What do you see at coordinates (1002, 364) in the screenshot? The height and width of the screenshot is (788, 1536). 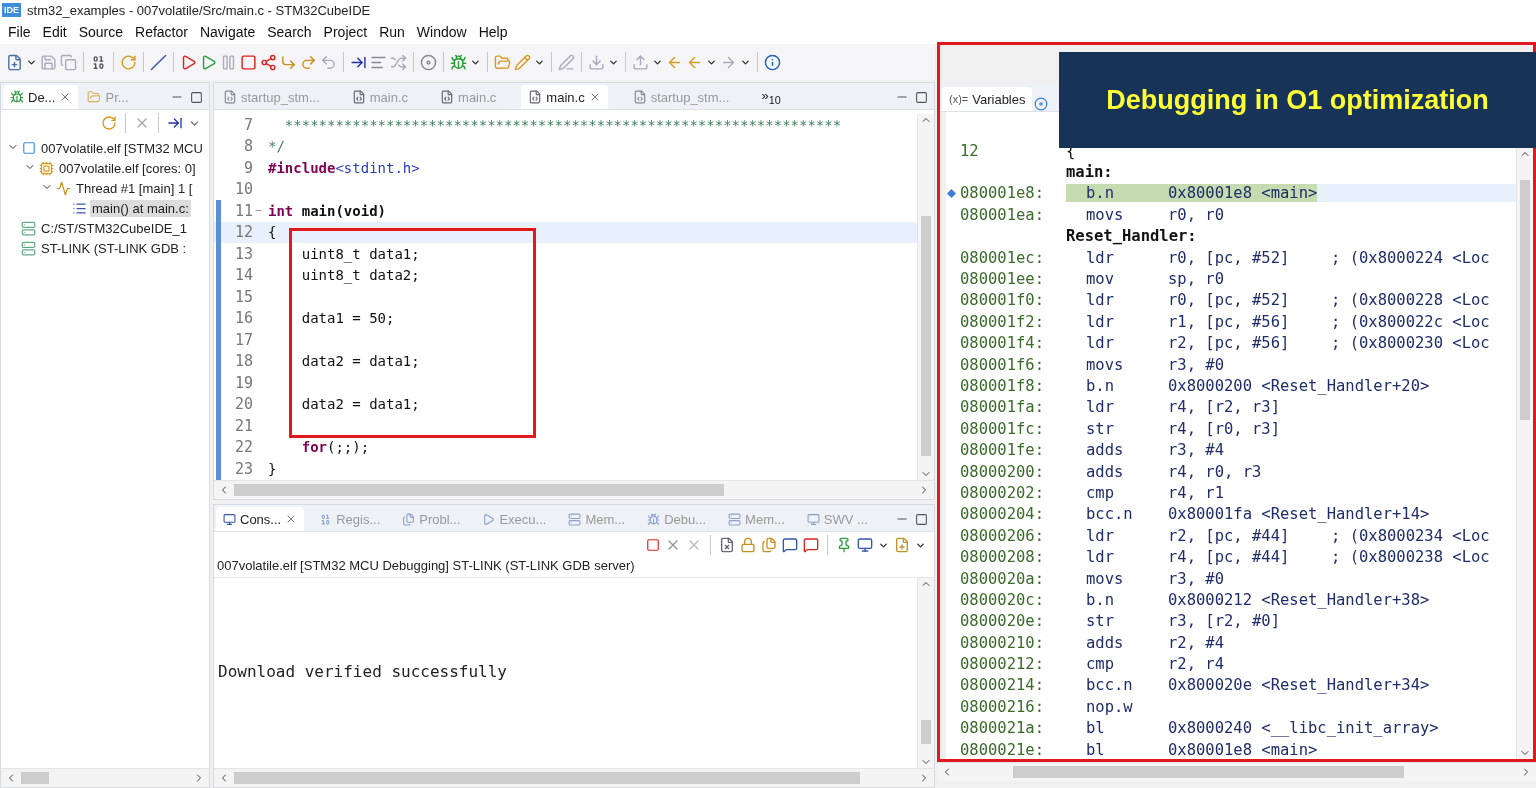 I see `instruction-address: 080001f6:` at bounding box center [1002, 364].